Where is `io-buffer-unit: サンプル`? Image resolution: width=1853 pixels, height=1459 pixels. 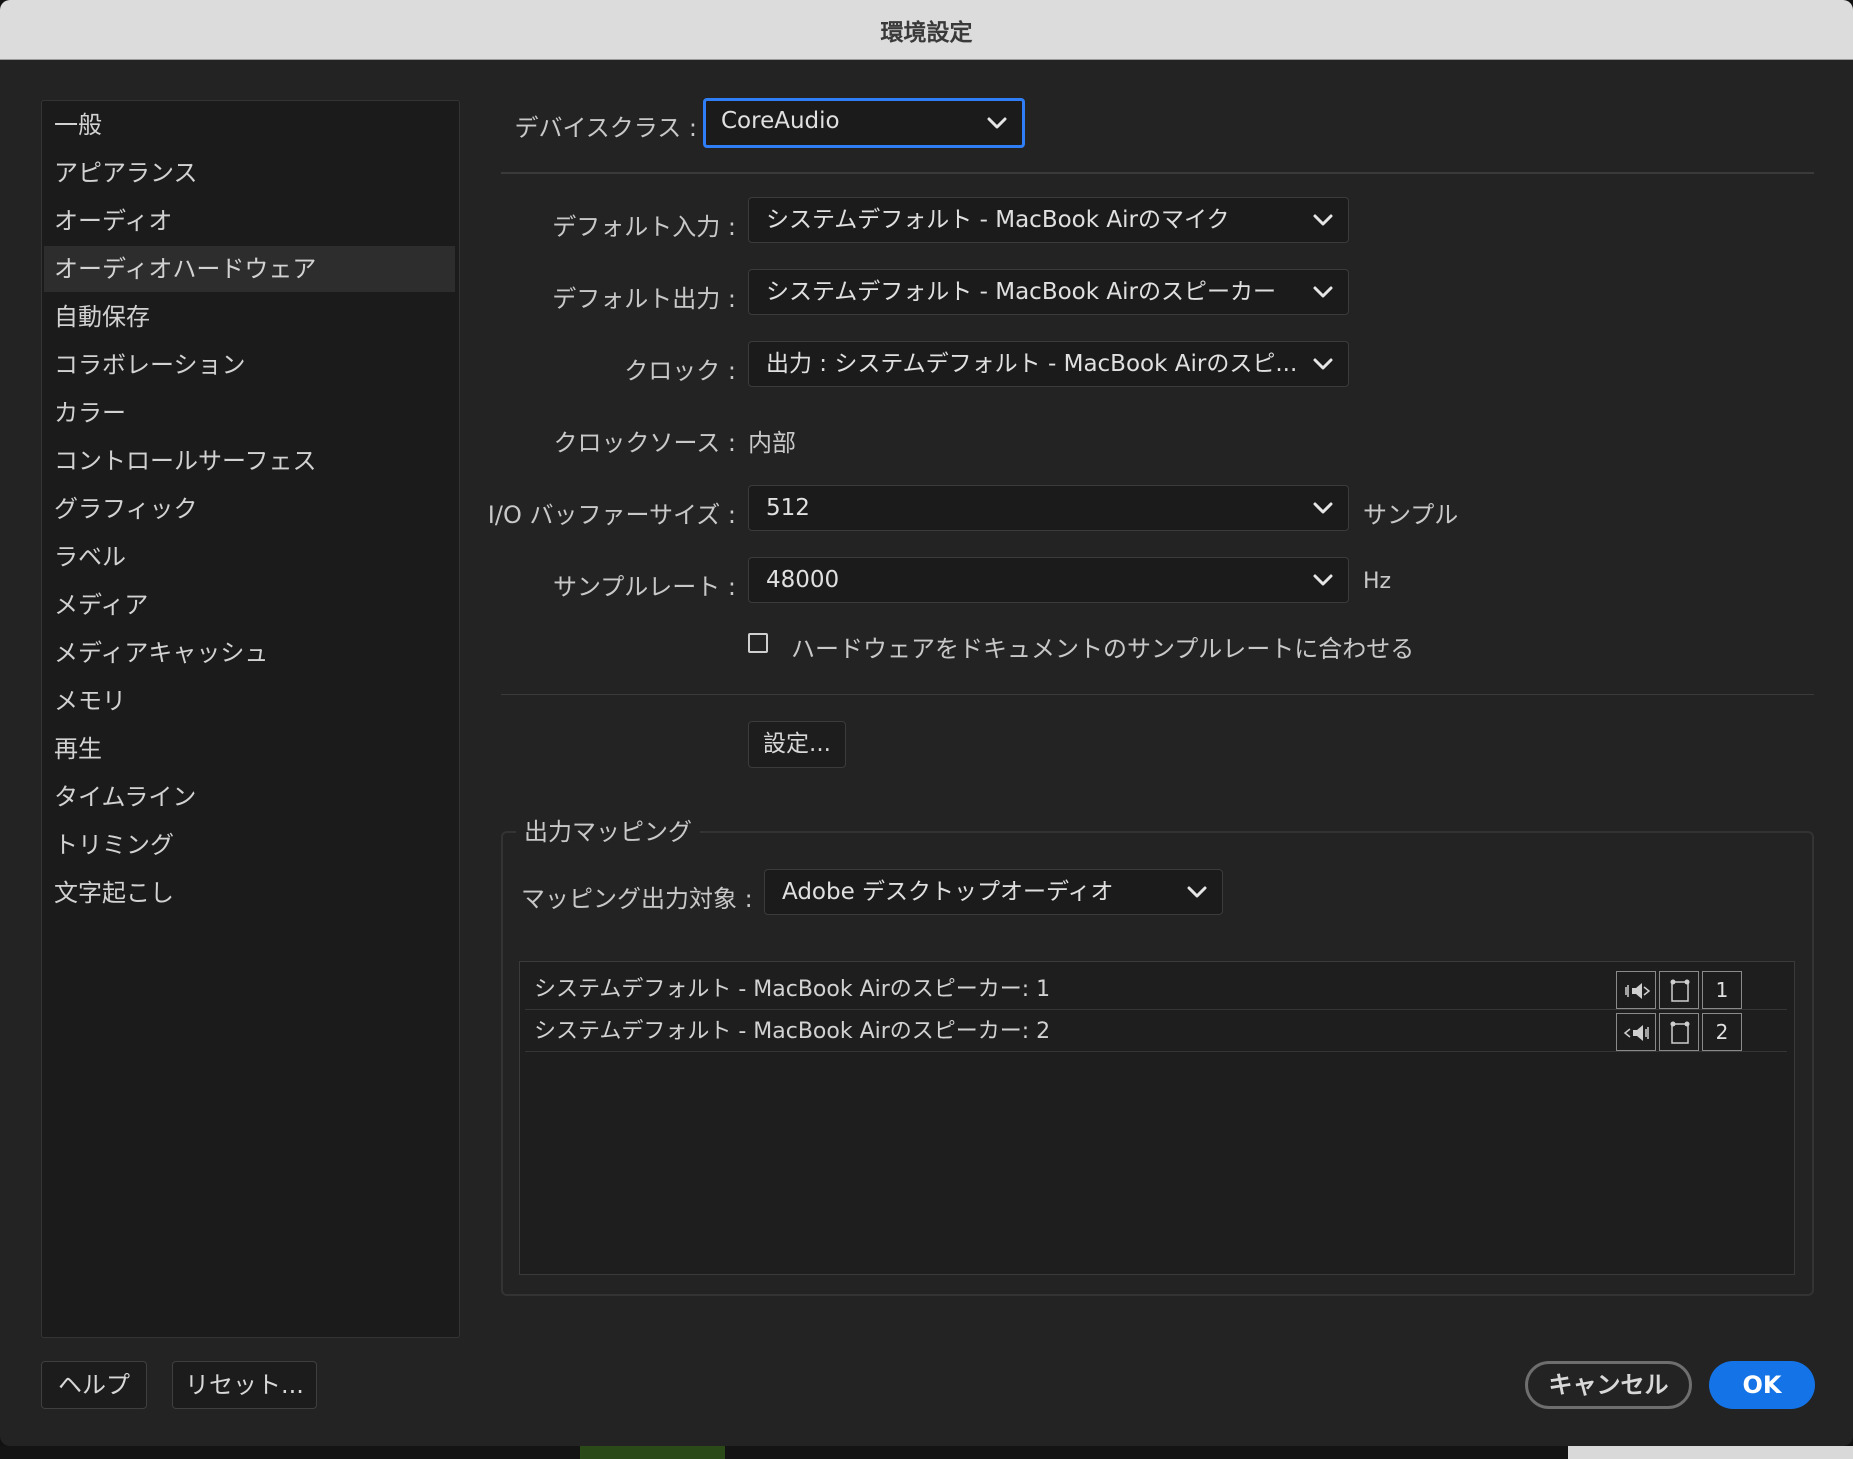
io-buffer-unit: サンプル is located at coordinates (1411, 515).